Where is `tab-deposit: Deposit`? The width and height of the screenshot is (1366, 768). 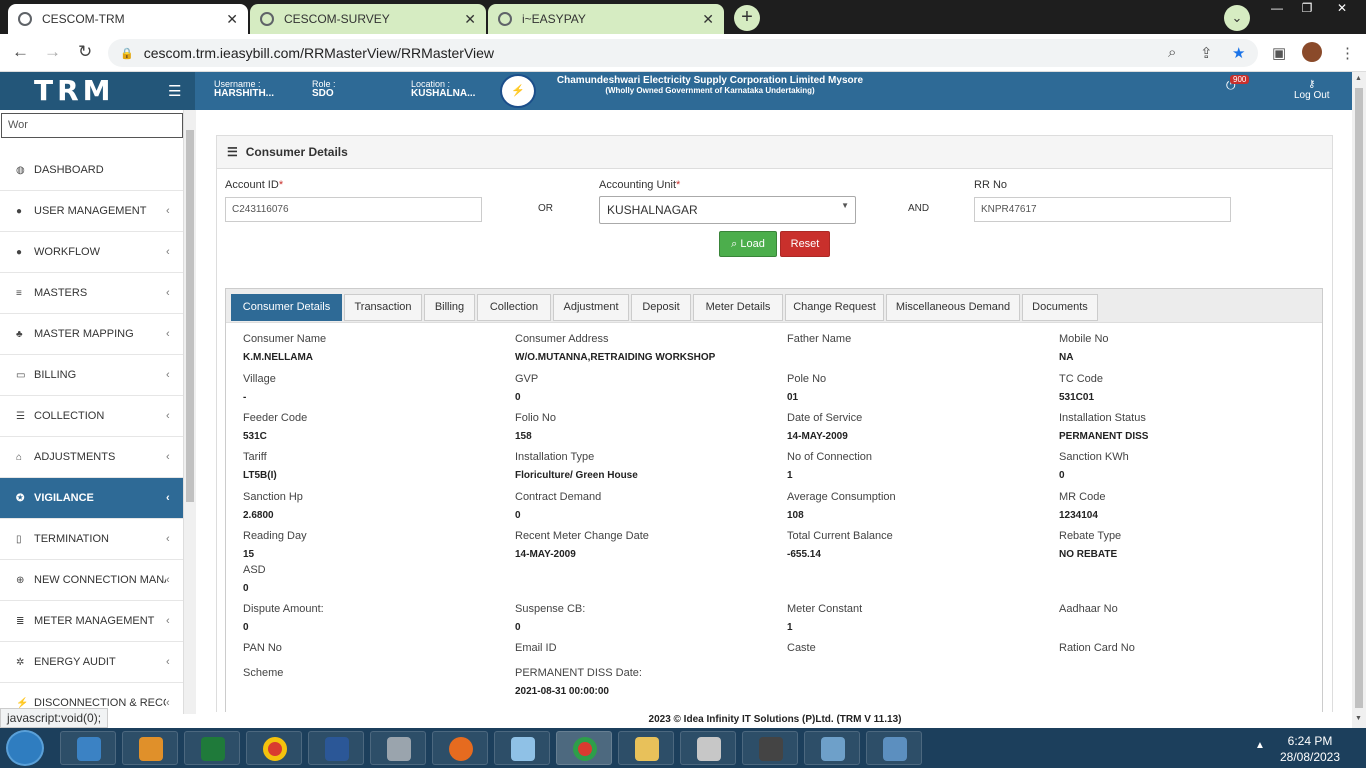 tab-deposit: Deposit is located at coordinates (661, 307).